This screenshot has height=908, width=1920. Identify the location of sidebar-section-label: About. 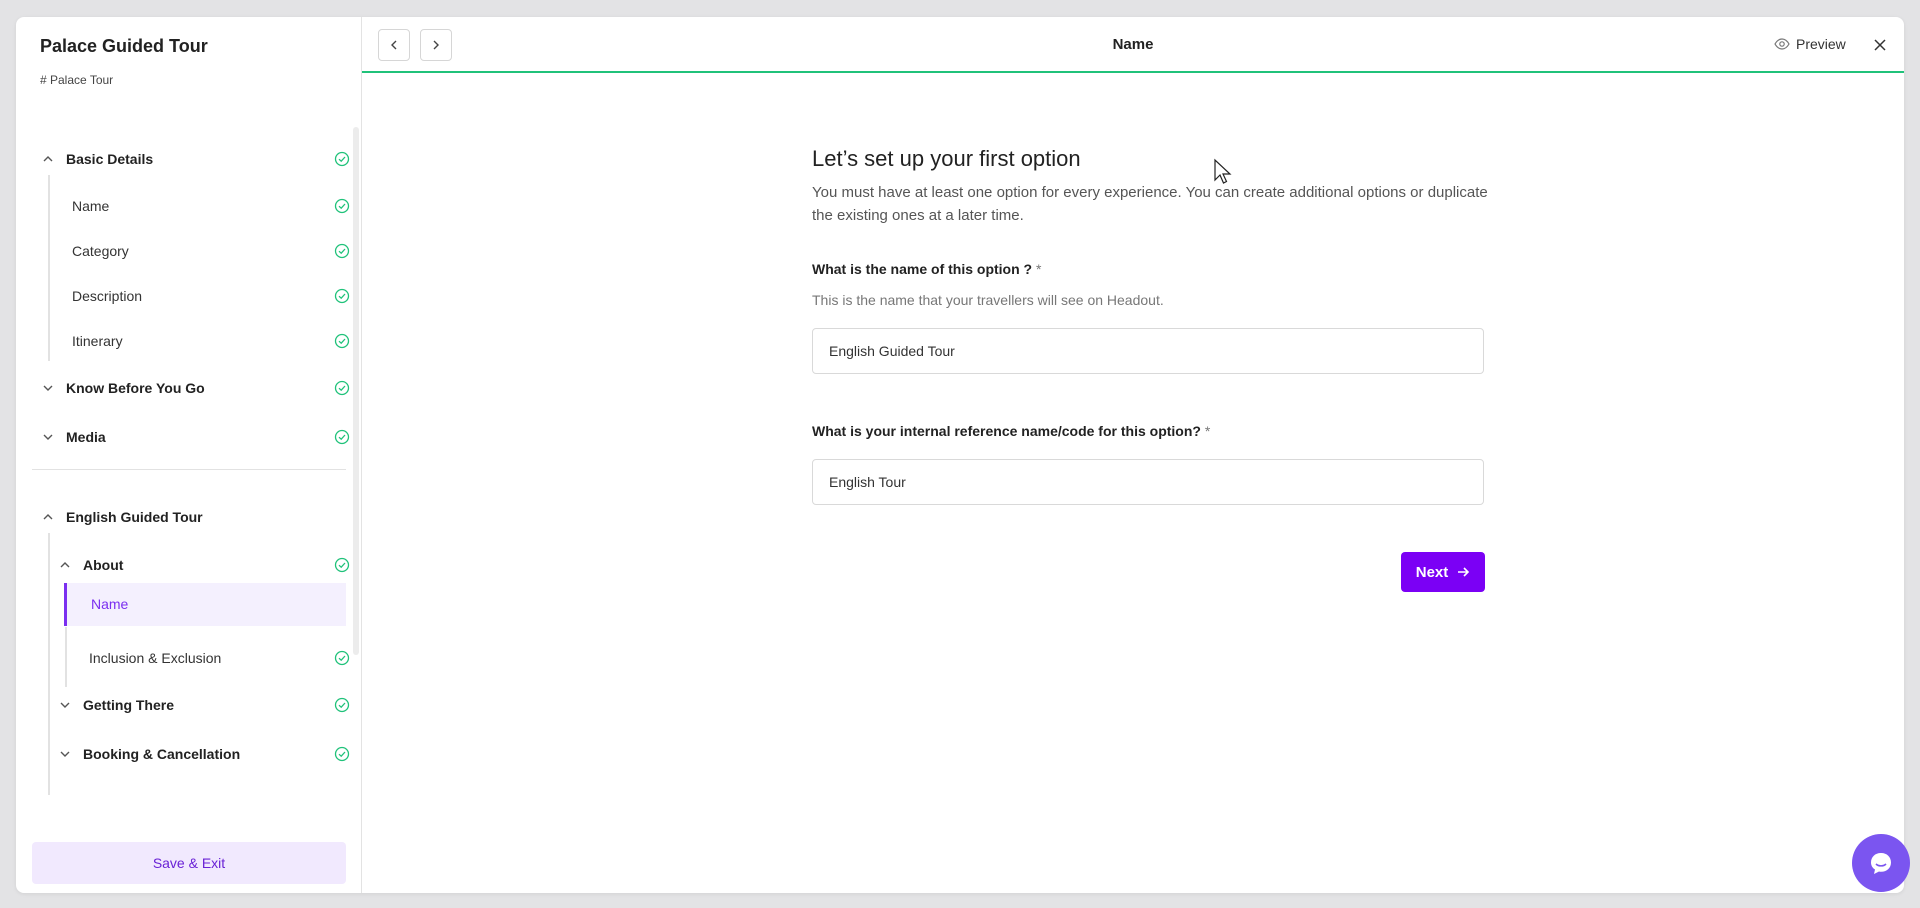
(103, 565).